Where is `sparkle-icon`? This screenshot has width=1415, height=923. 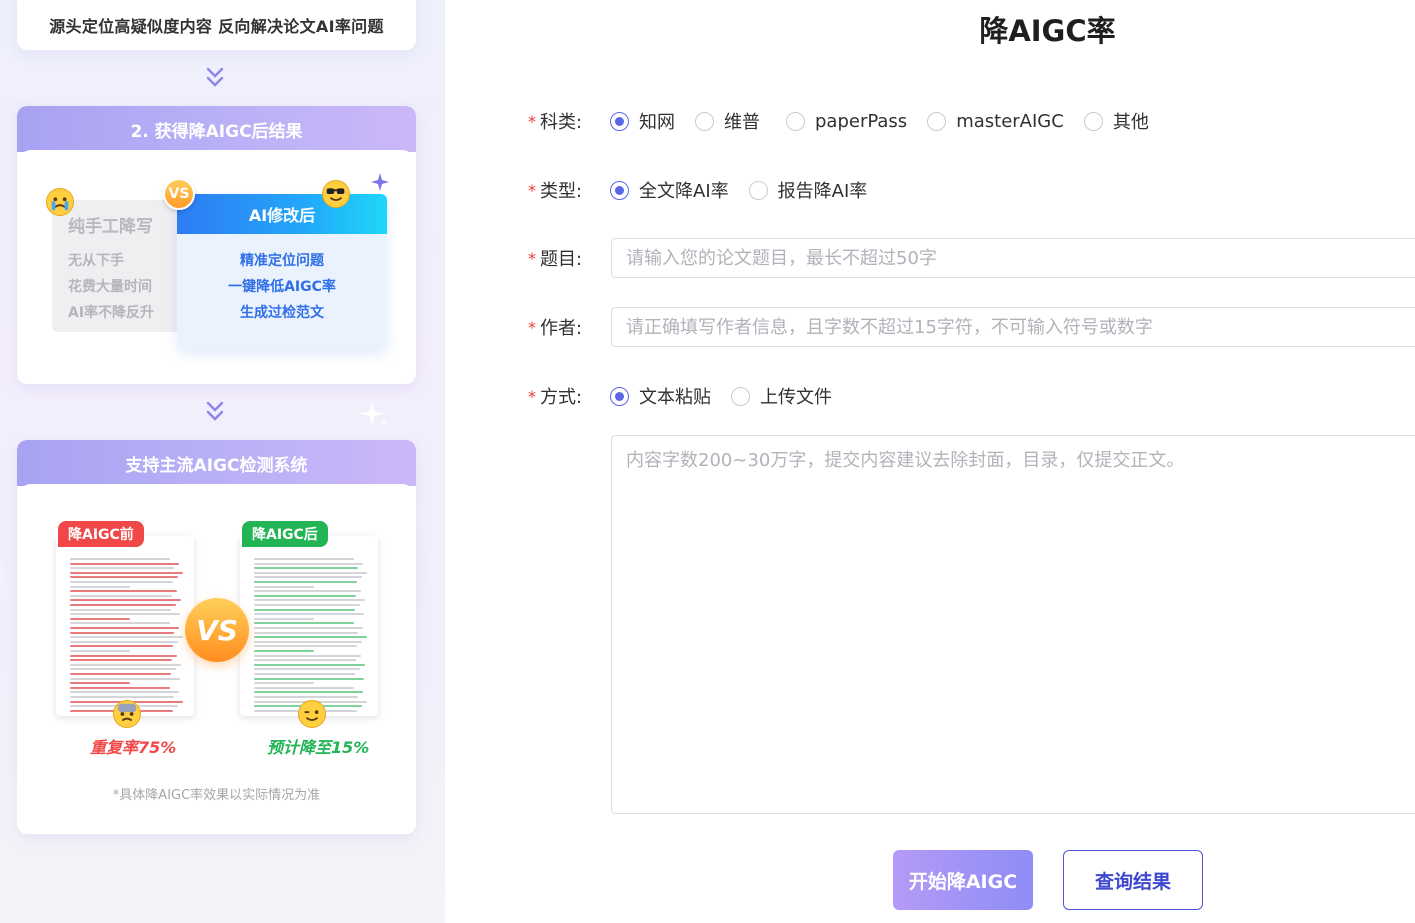
sparkle-icon is located at coordinates (380, 184).